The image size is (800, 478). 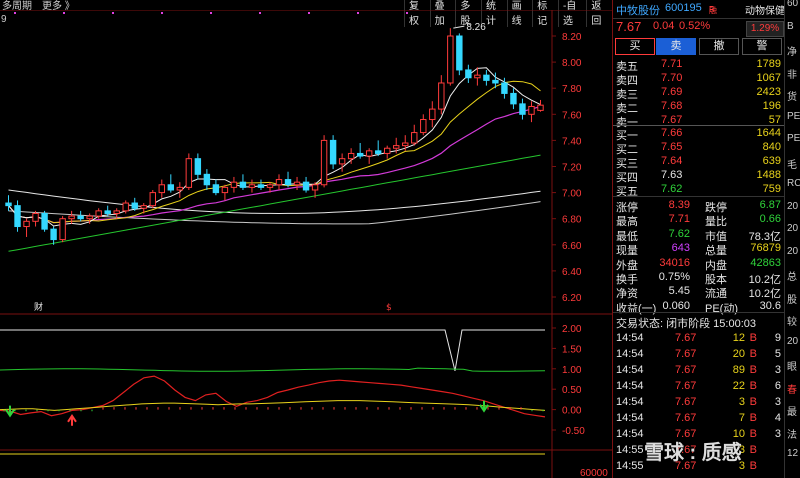 I want to click on stat-value: 7.71, so click(x=679, y=219).